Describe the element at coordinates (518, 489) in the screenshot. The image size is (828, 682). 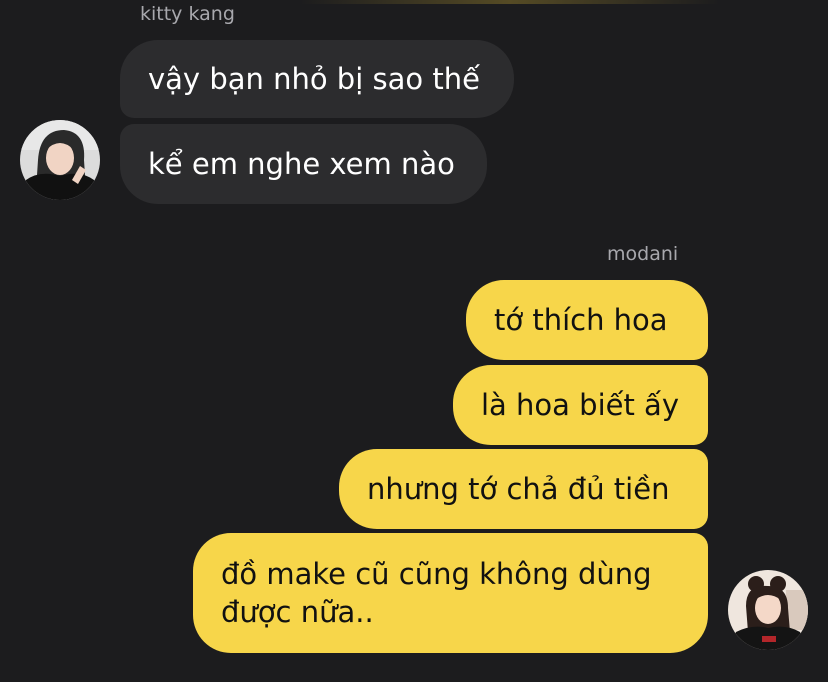
I see `message-text: nhưng tớ chả đủ tiền` at that location.